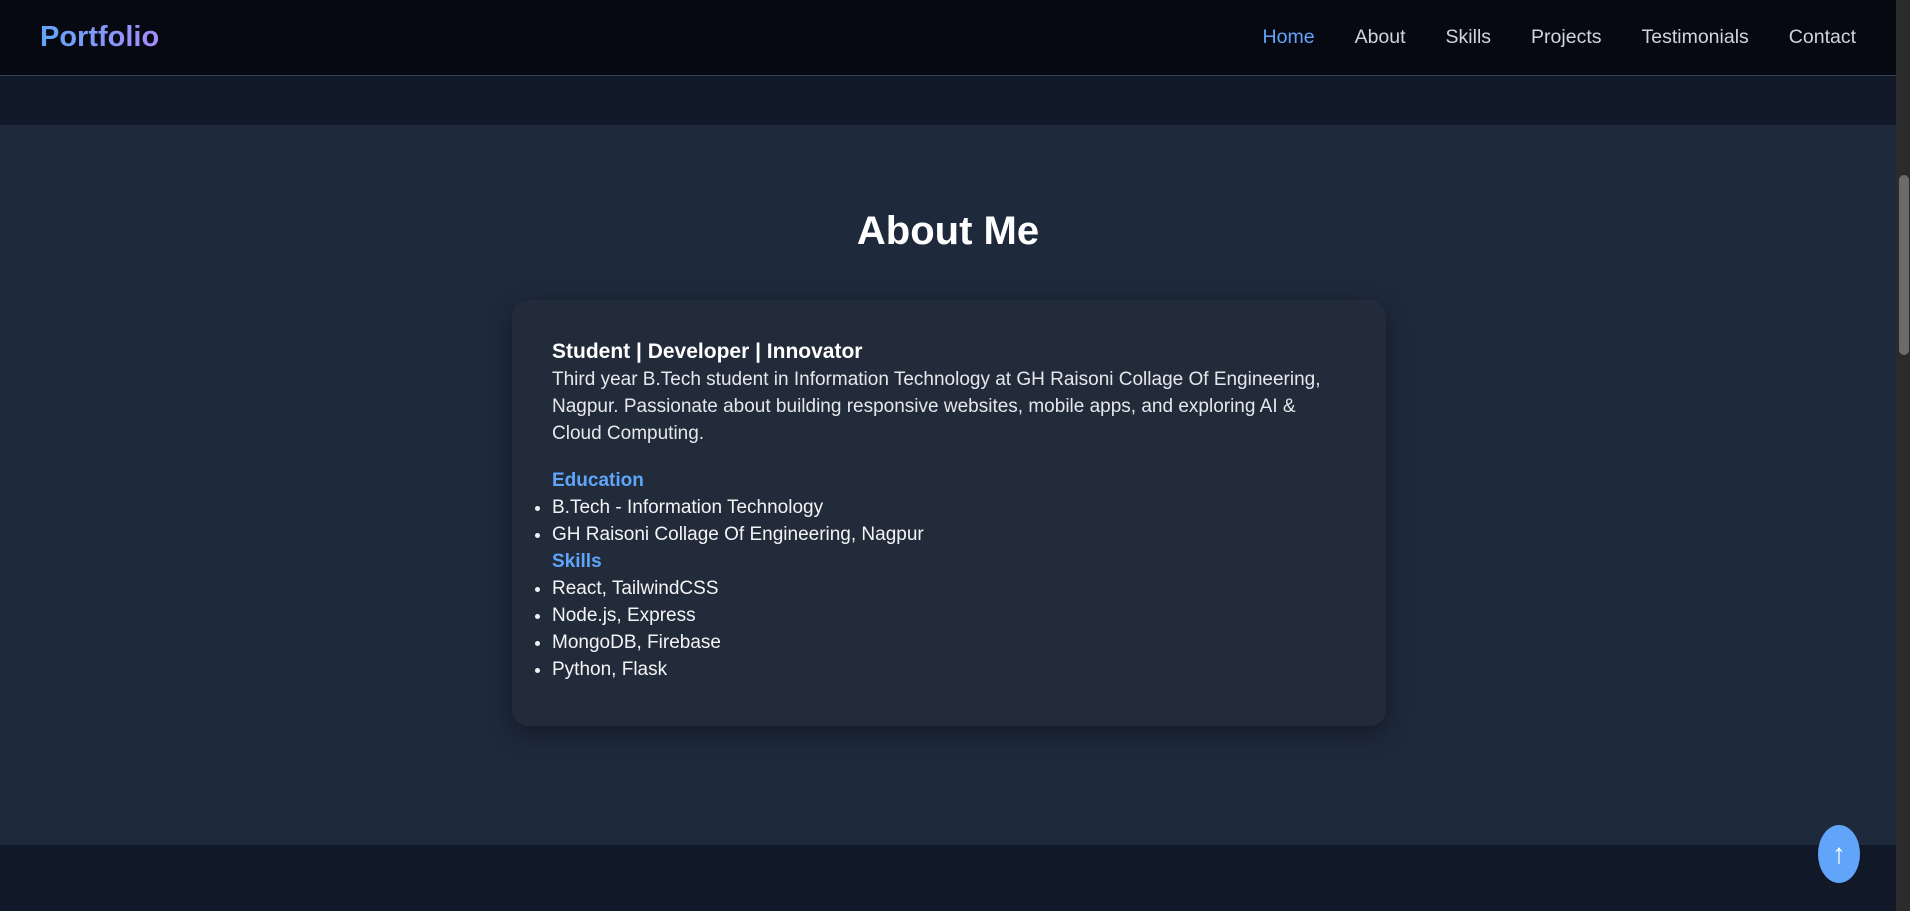 The image size is (1910, 911). Describe the element at coordinates (949, 642) in the screenshot. I see `list-item: MongoDB, Firebase` at that location.